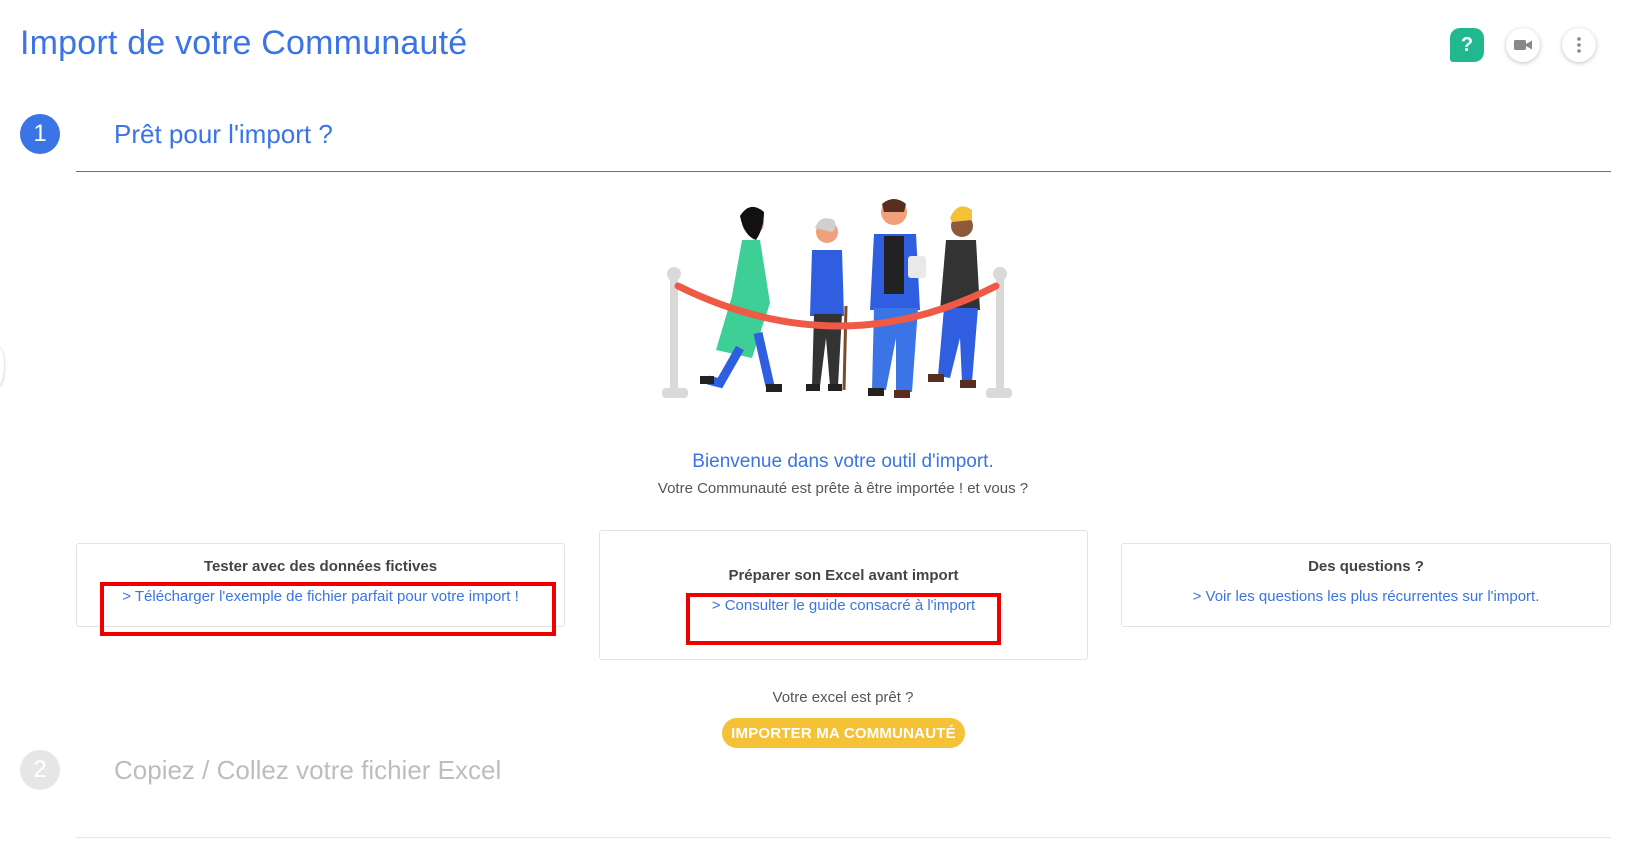 The height and width of the screenshot is (846, 1641). I want to click on person-tall-blue-jacket, so click(897, 298).